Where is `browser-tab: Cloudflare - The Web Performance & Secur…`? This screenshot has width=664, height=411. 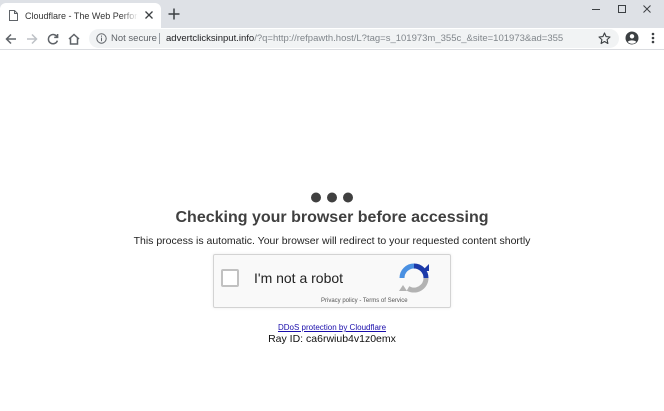 browser-tab: Cloudflare - The Web Performance & Secur… is located at coordinates (80, 15).